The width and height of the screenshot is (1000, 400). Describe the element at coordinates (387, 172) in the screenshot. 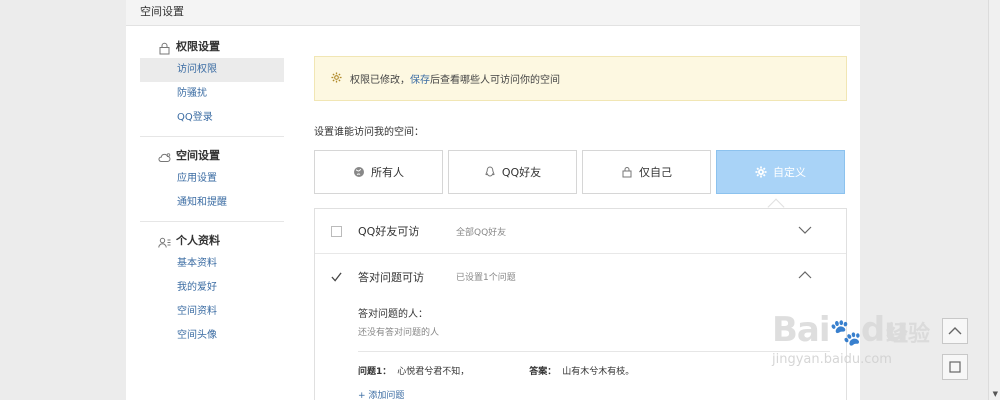

I see `option-label: 所有人` at that location.